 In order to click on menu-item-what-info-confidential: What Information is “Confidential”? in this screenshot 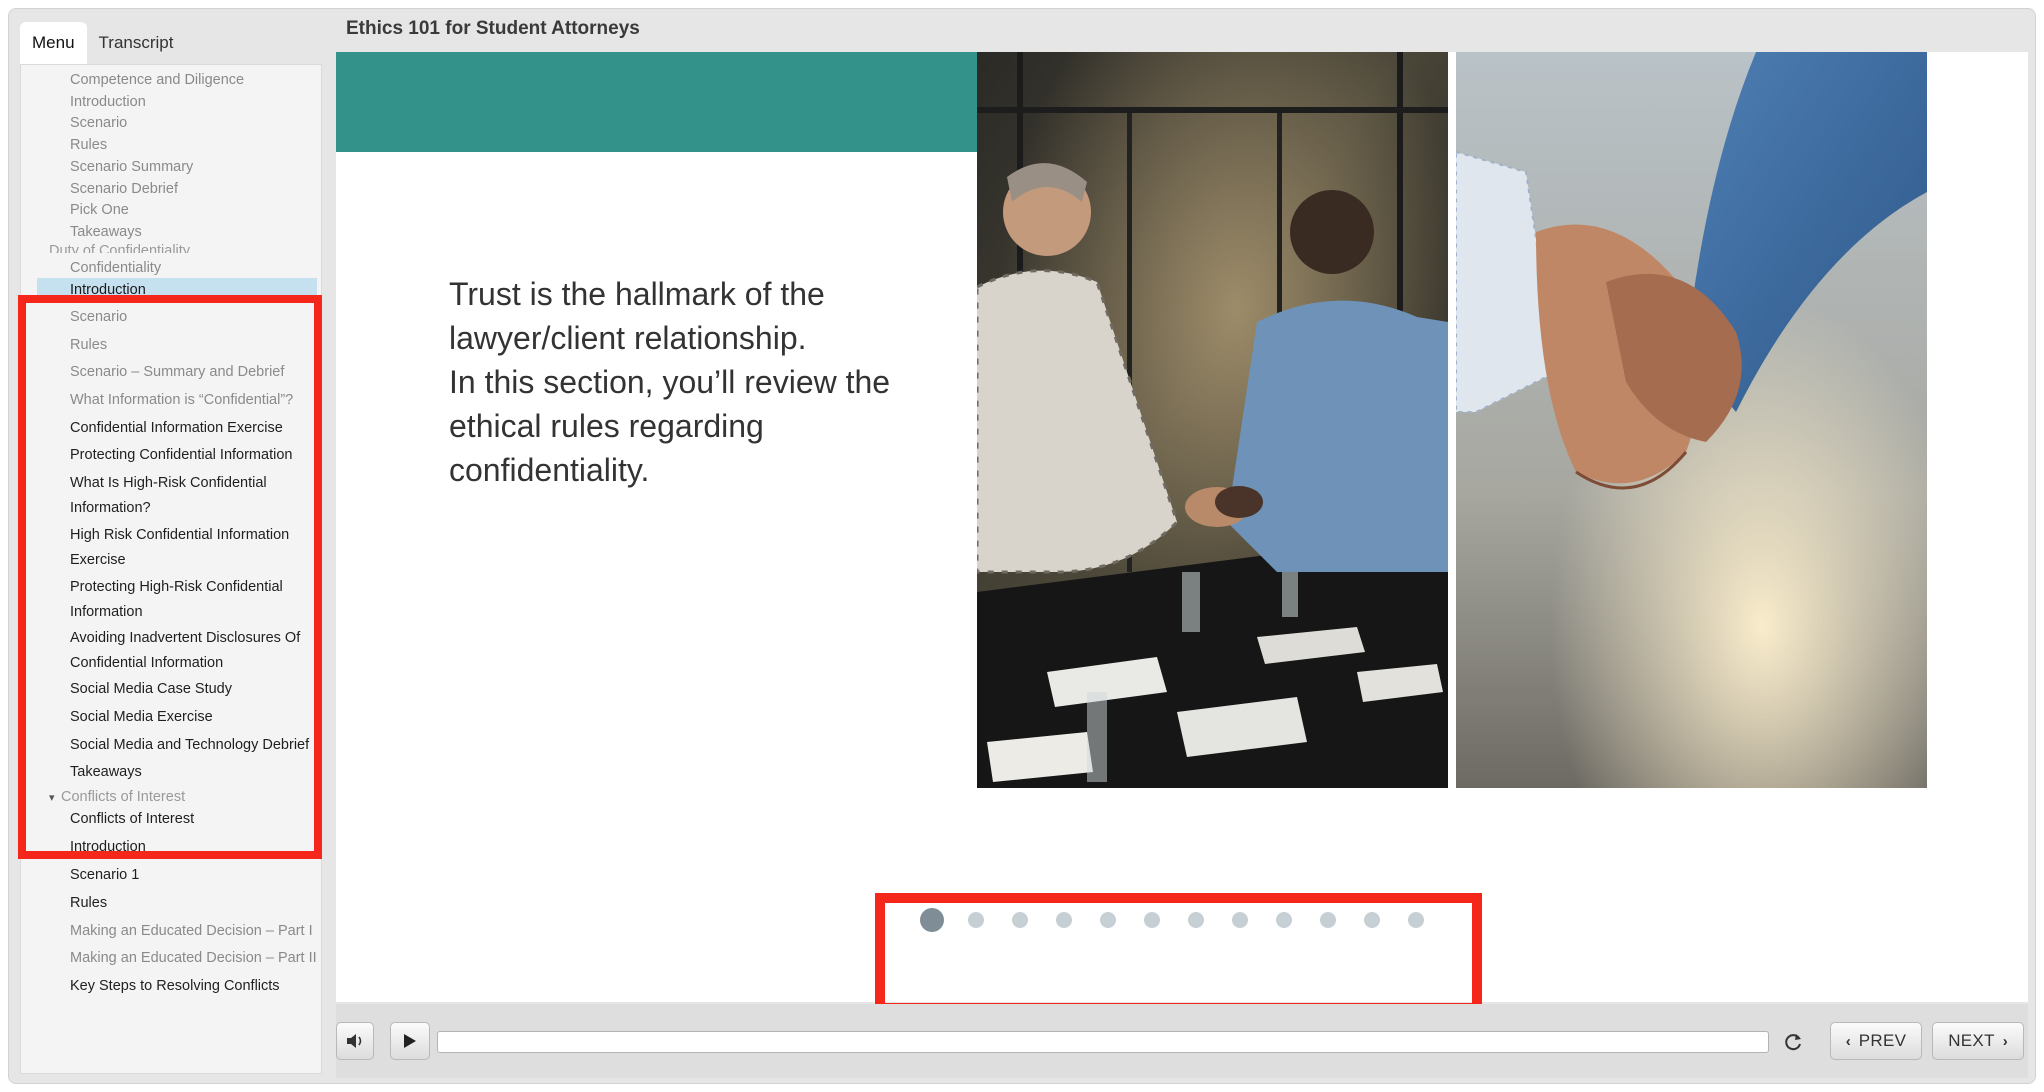, I will do `click(194, 400)`.